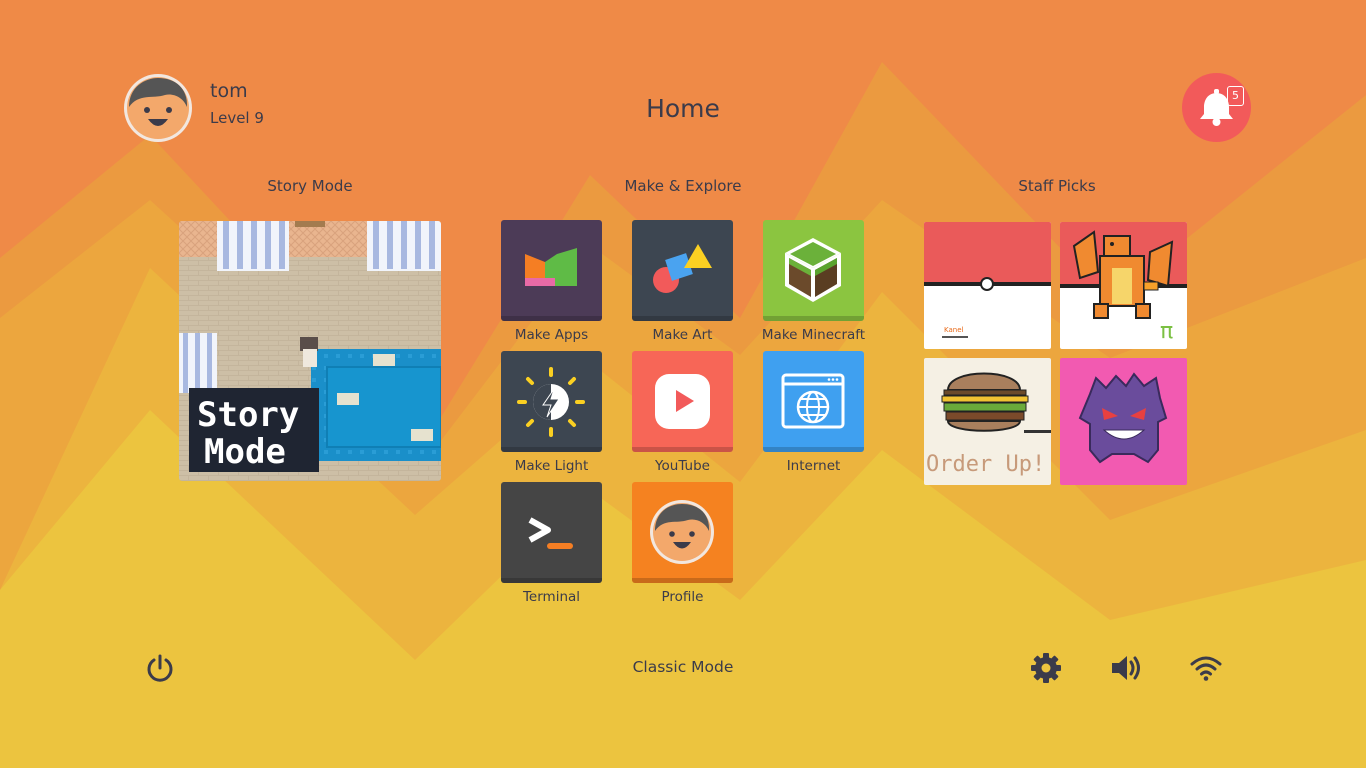 Image resolution: width=1366 pixels, height=768 pixels. Describe the element at coordinates (245, 452) in the screenshot. I see `story-mode-title-line2: Mode` at that location.